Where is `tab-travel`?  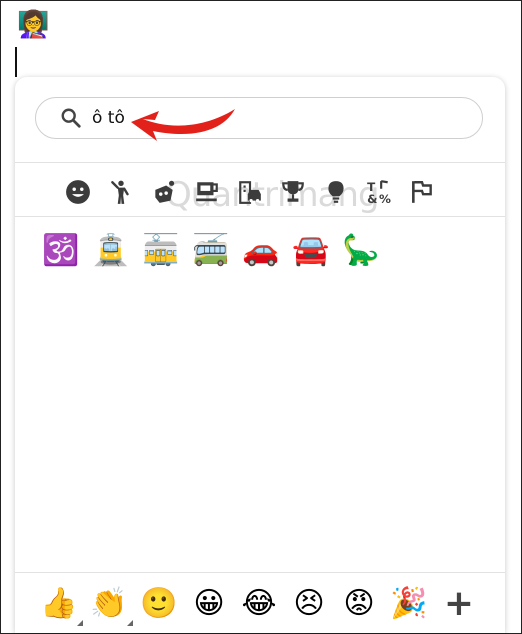
tab-travel is located at coordinates (249, 192).